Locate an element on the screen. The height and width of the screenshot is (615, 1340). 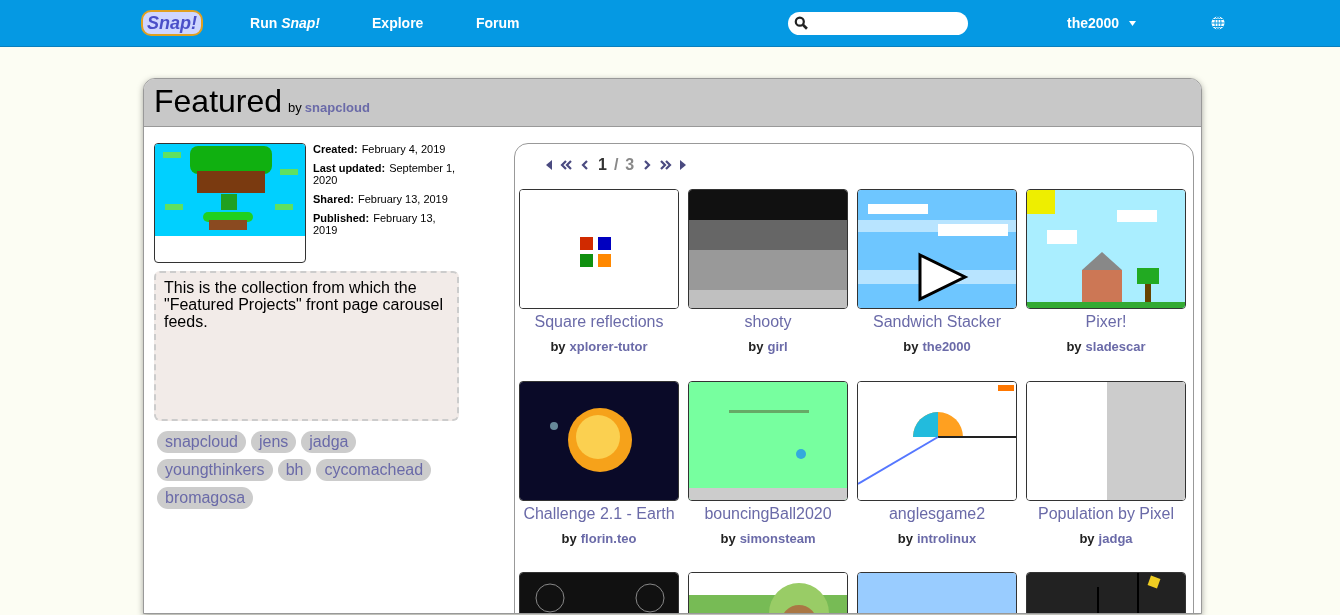
project-title-link: Square reflections is located at coordinates (599, 322).